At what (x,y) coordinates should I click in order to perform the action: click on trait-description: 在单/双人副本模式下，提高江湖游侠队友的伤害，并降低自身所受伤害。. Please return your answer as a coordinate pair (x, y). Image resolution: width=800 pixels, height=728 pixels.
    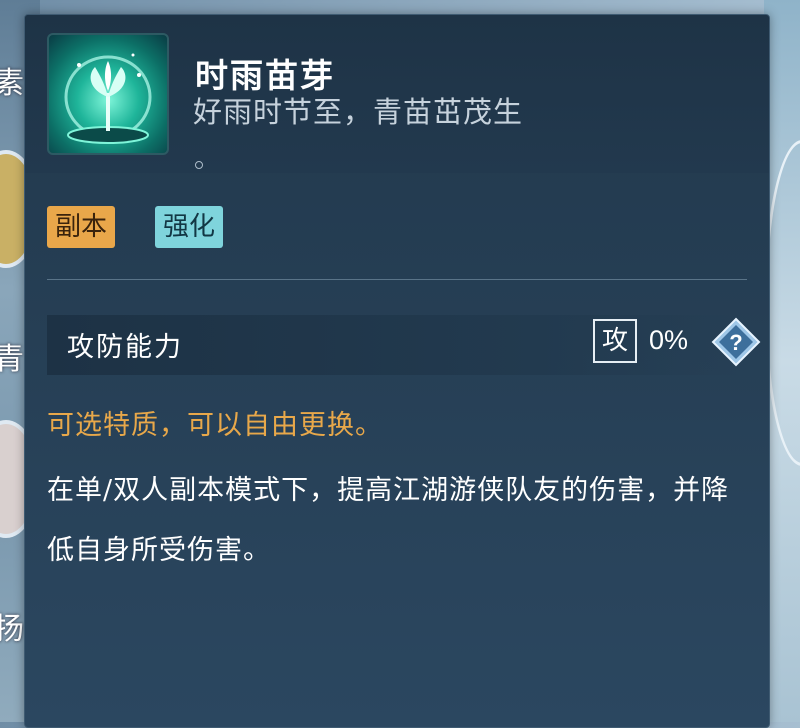
    Looking at the image, I should click on (388, 520).